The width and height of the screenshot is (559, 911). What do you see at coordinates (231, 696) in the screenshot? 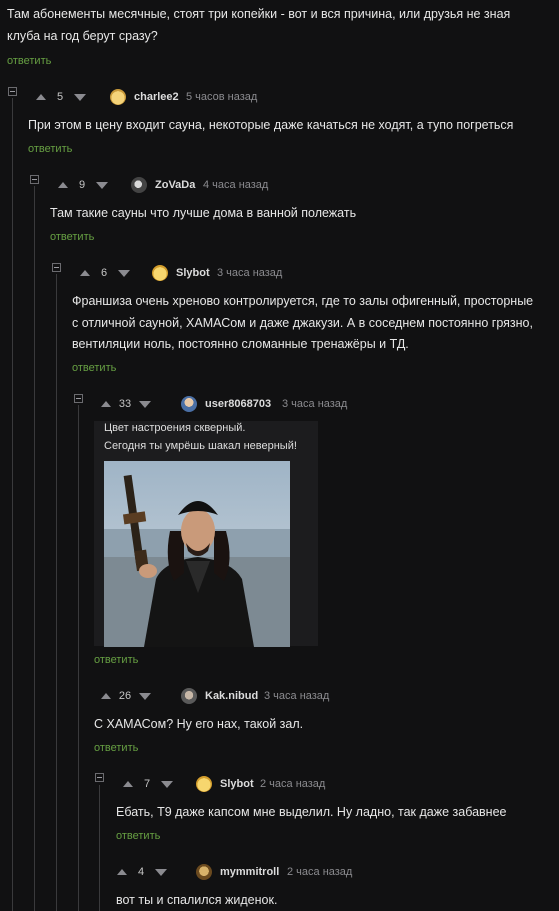
I see `comment-author: Kak.nibud` at bounding box center [231, 696].